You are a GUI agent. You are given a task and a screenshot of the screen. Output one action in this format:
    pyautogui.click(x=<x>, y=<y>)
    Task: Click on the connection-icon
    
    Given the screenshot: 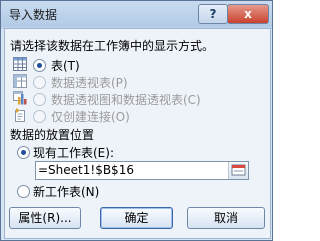 What is the action you would take?
    pyautogui.click(x=20, y=115)
    